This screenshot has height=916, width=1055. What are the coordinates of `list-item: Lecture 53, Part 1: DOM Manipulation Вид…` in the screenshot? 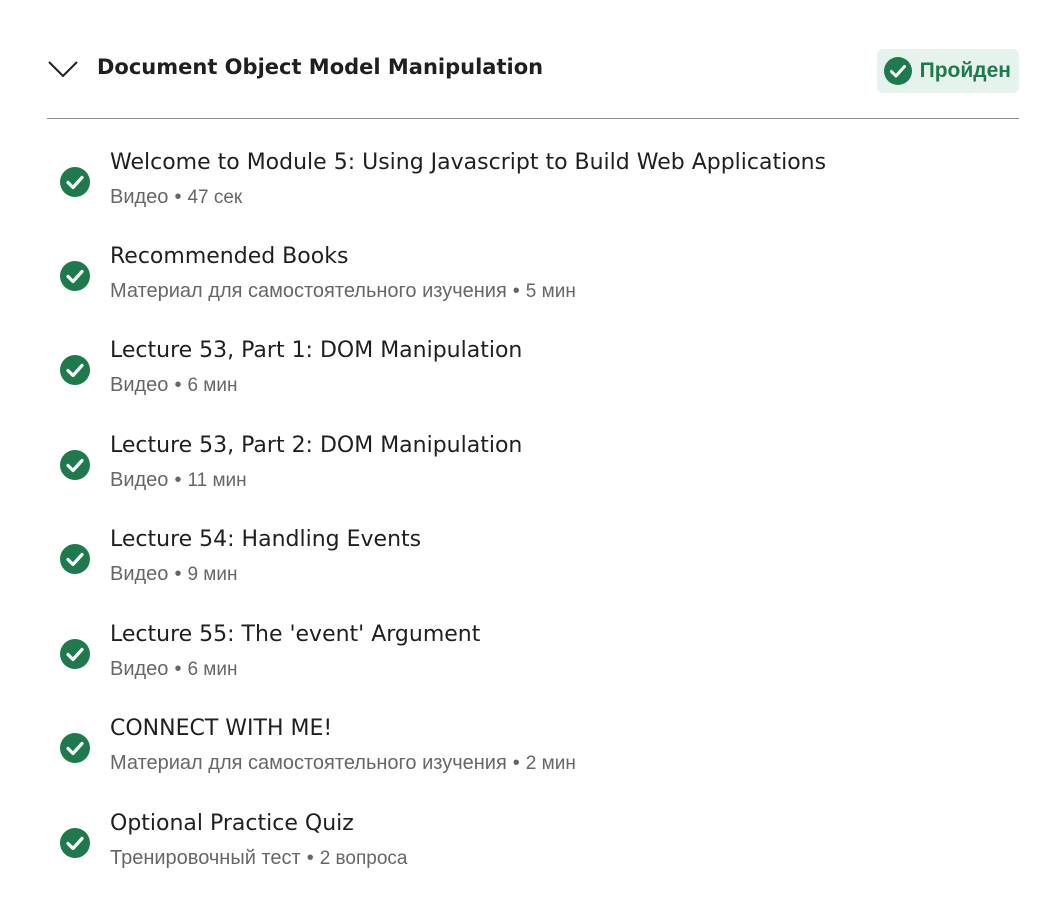 It's located at (535, 373).